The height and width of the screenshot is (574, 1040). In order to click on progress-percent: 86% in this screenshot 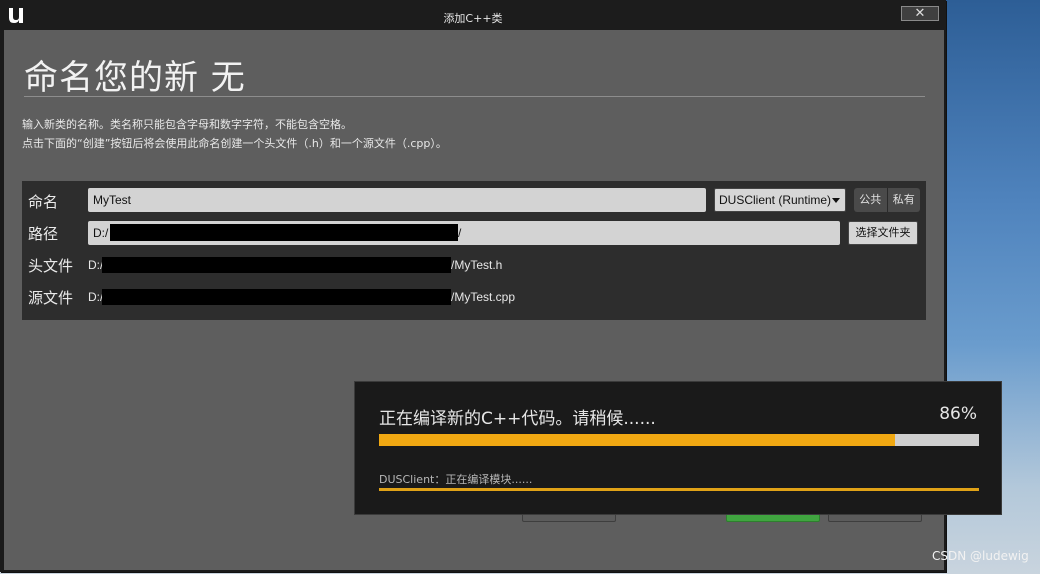, I will do `click(958, 414)`.